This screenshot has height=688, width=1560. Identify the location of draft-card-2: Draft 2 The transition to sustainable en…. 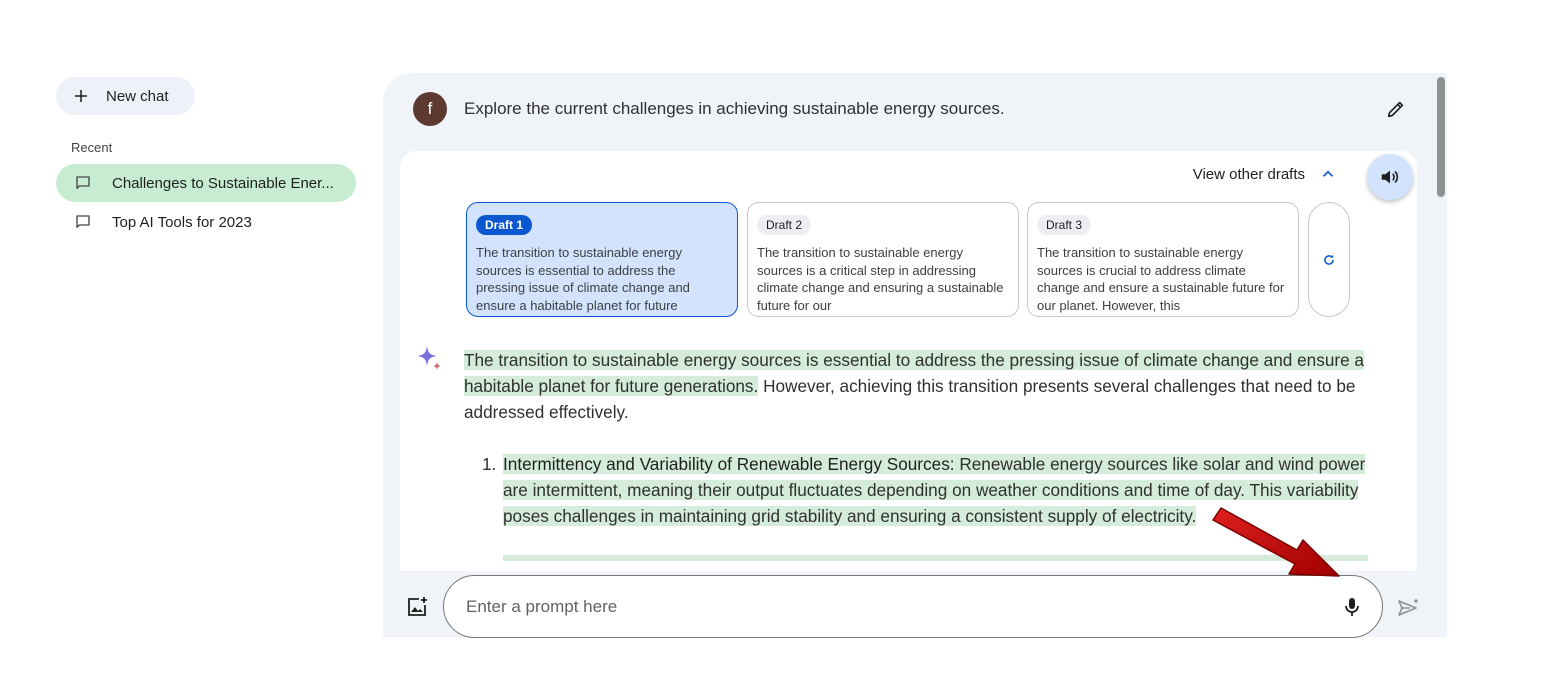
(883, 259).